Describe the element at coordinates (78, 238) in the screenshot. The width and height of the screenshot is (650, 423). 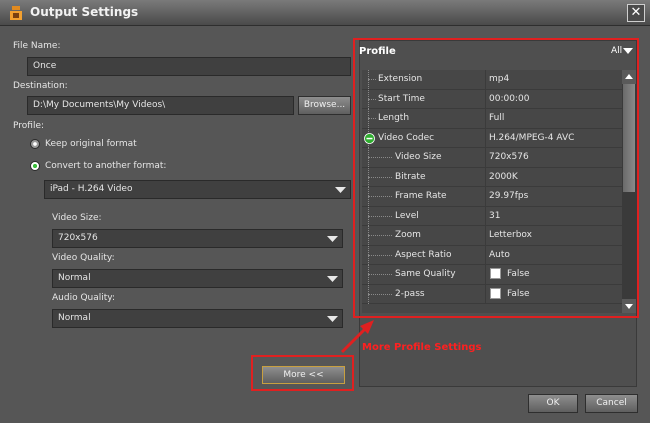
I see `video-size-select-value: 720x576` at that location.